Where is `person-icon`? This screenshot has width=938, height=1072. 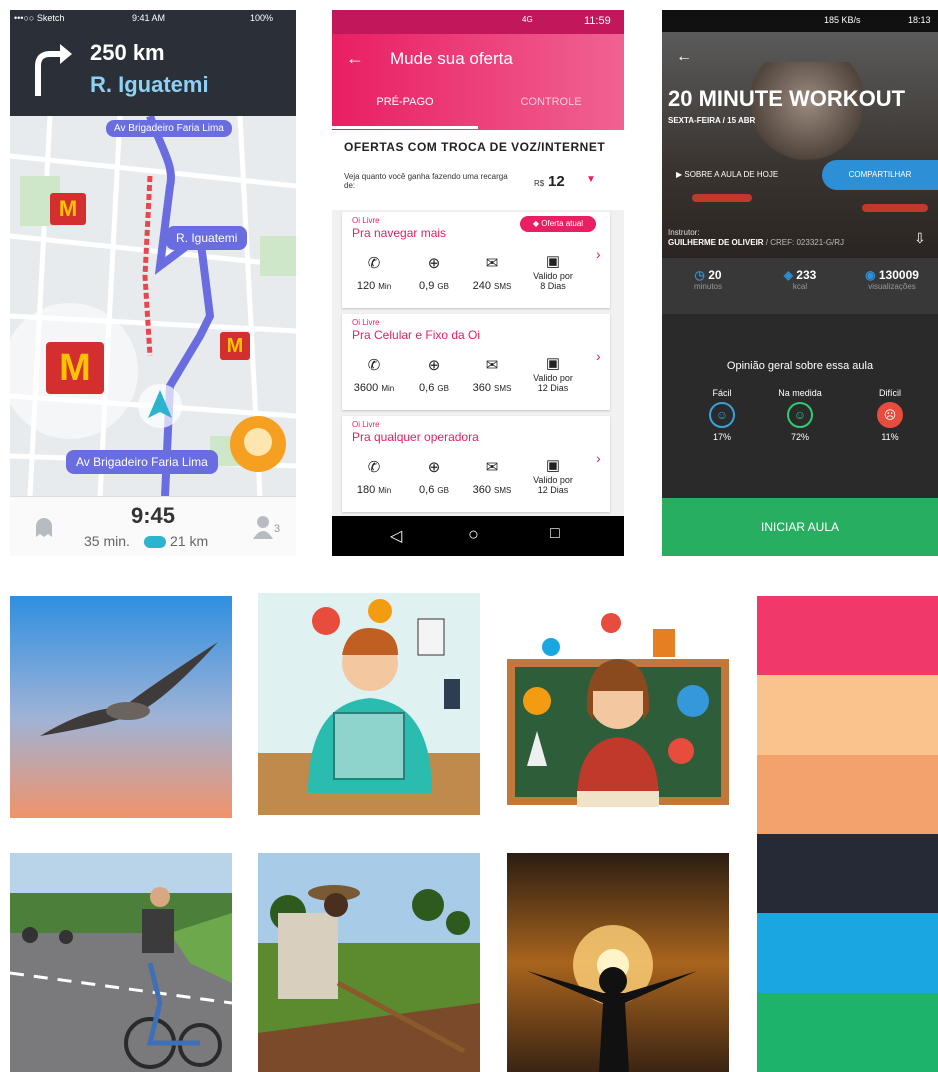 person-icon is located at coordinates (263, 527).